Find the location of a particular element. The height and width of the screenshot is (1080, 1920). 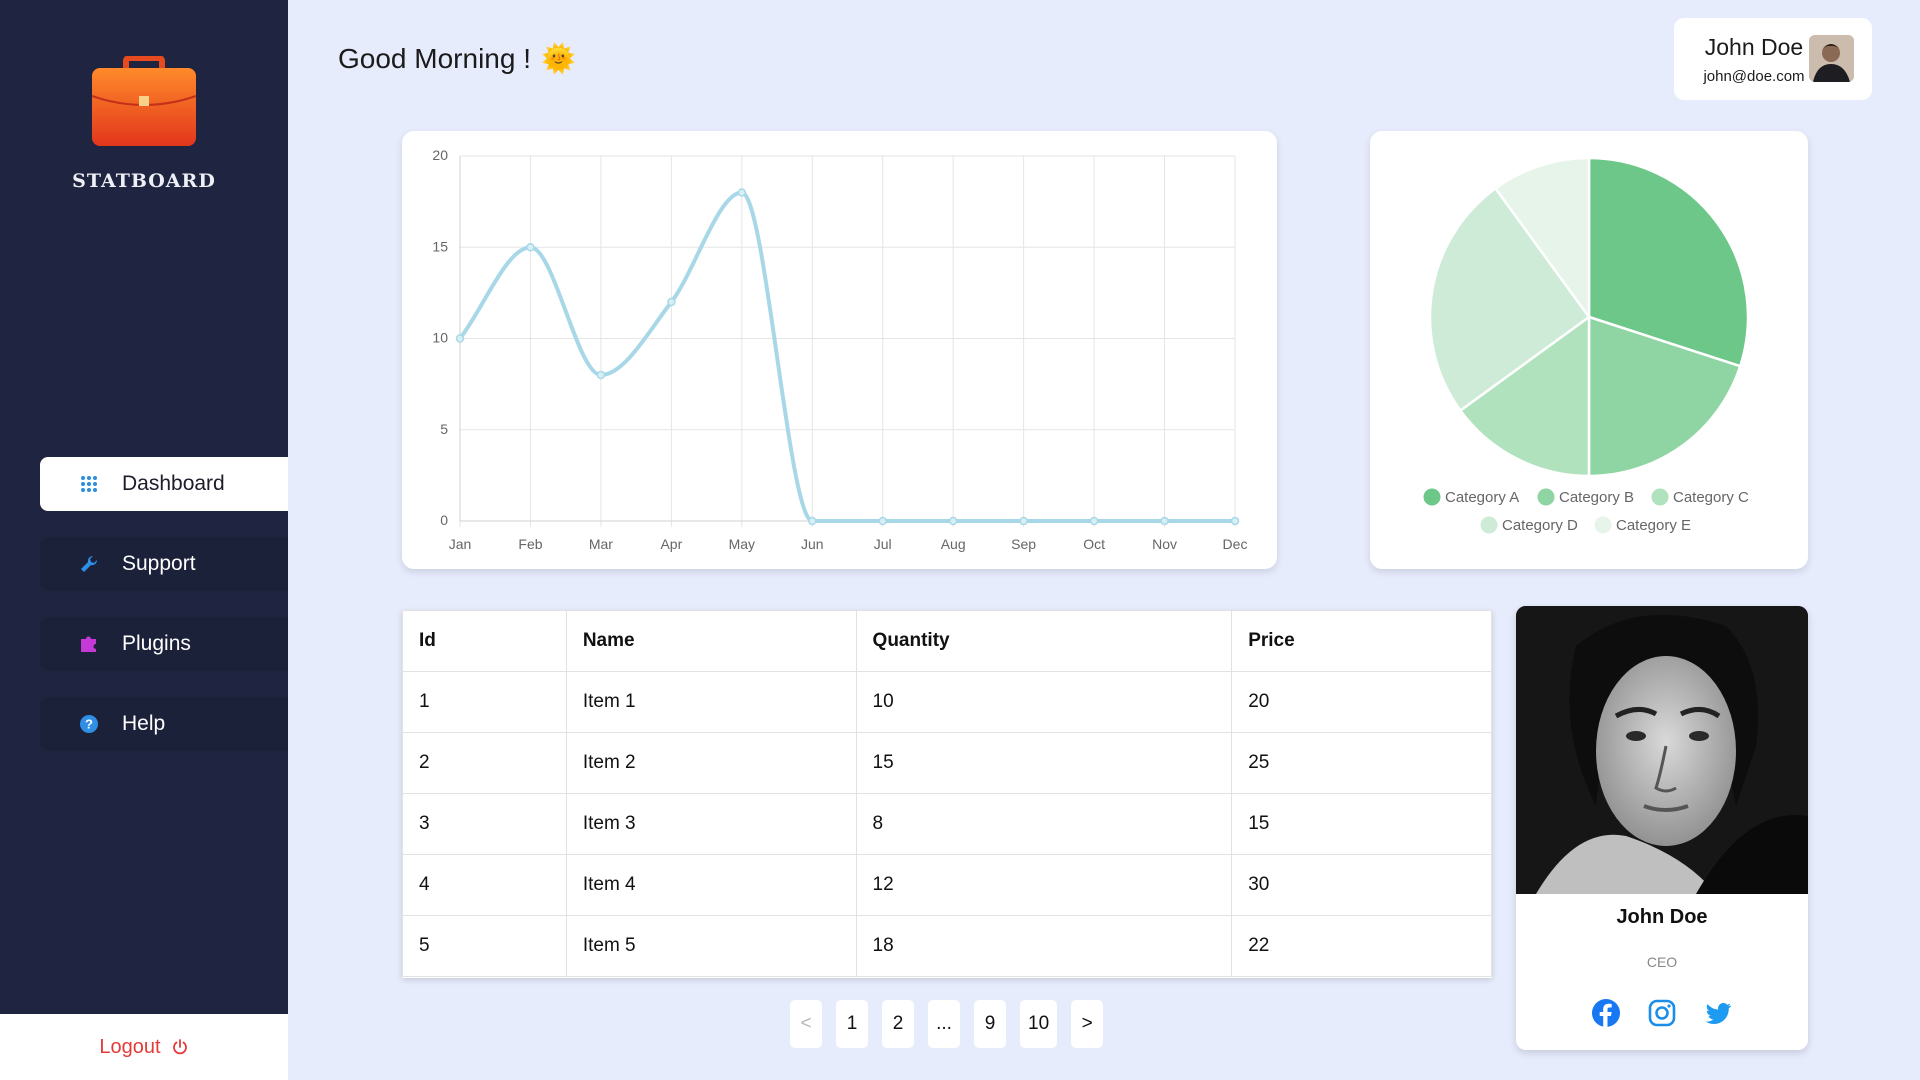

table-cell: Item 4 is located at coordinates (711, 885).